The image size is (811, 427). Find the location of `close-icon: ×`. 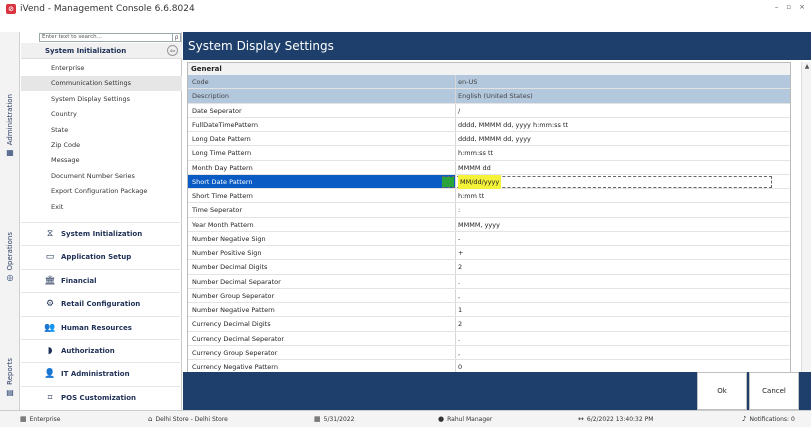

close-icon: × is located at coordinates (802, 7).